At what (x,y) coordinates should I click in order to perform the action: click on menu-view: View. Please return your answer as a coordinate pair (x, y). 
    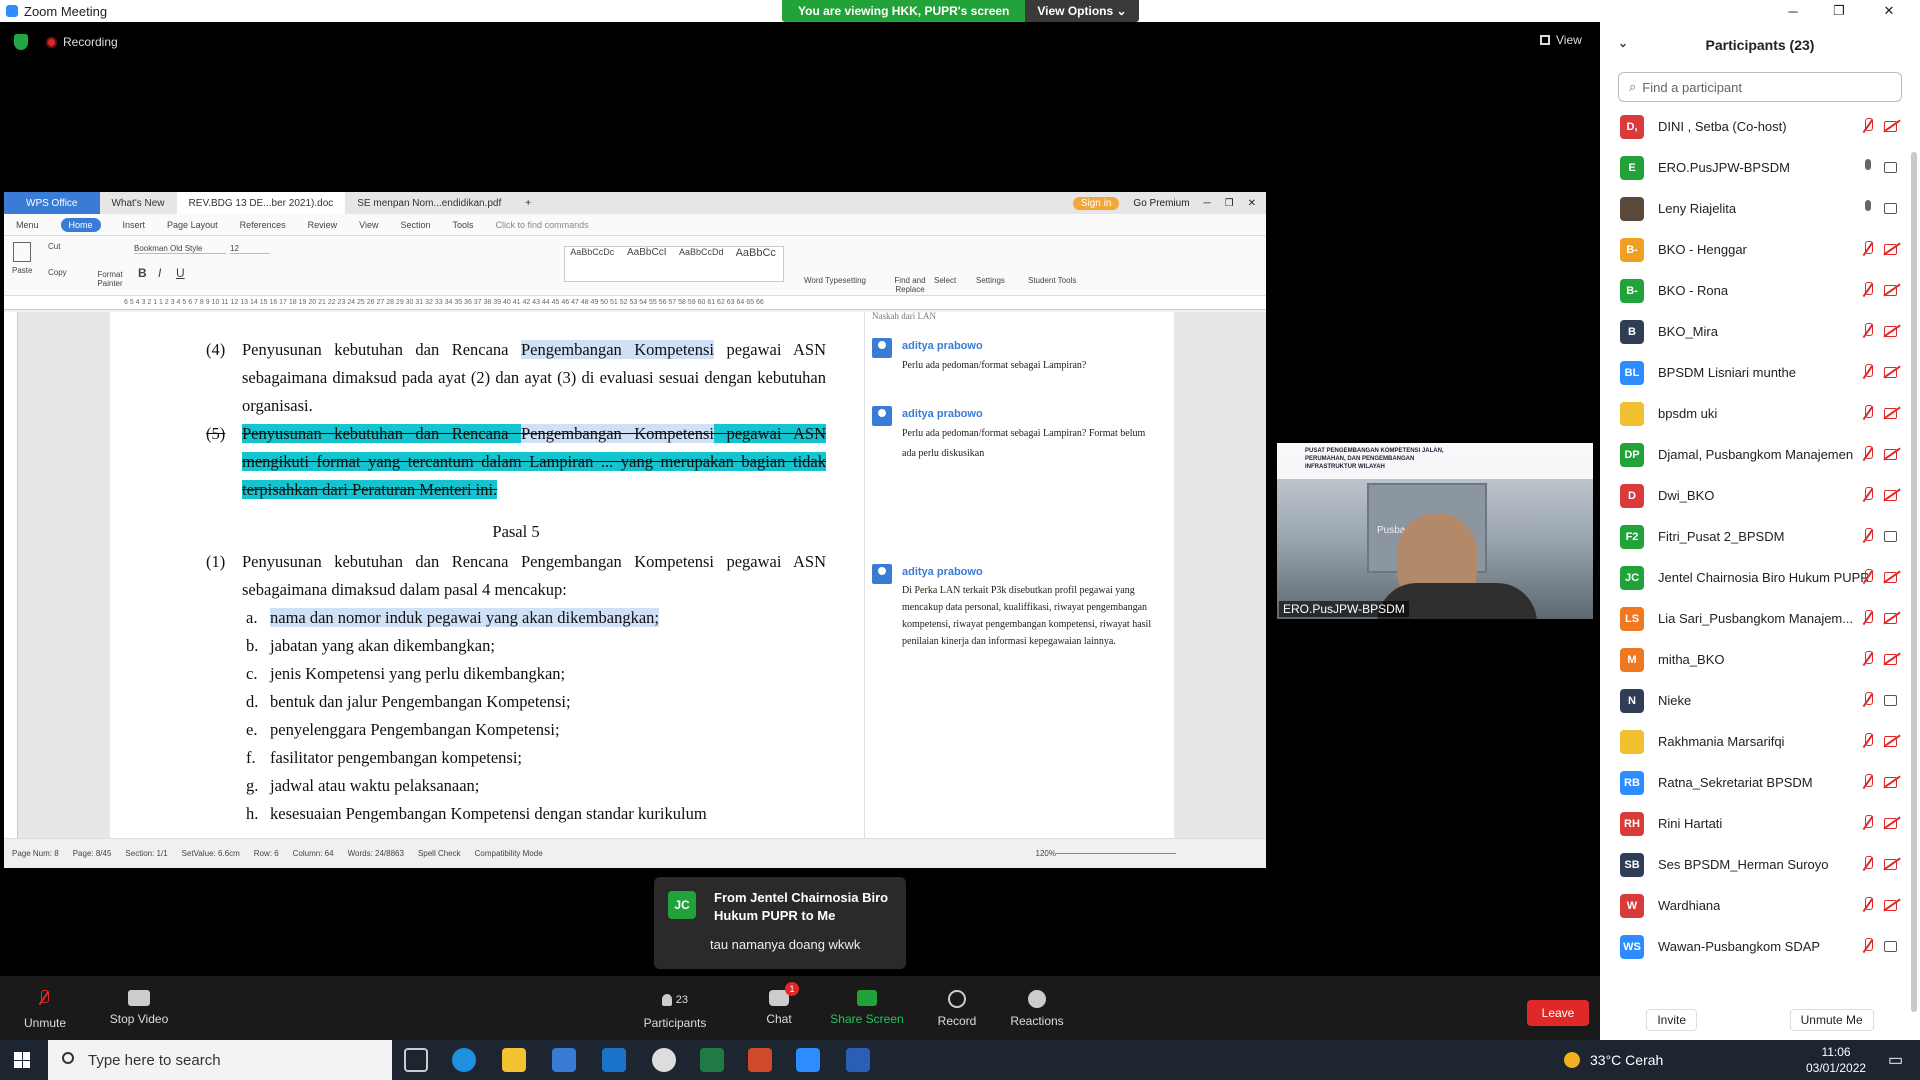
    Looking at the image, I should click on (368, 225).